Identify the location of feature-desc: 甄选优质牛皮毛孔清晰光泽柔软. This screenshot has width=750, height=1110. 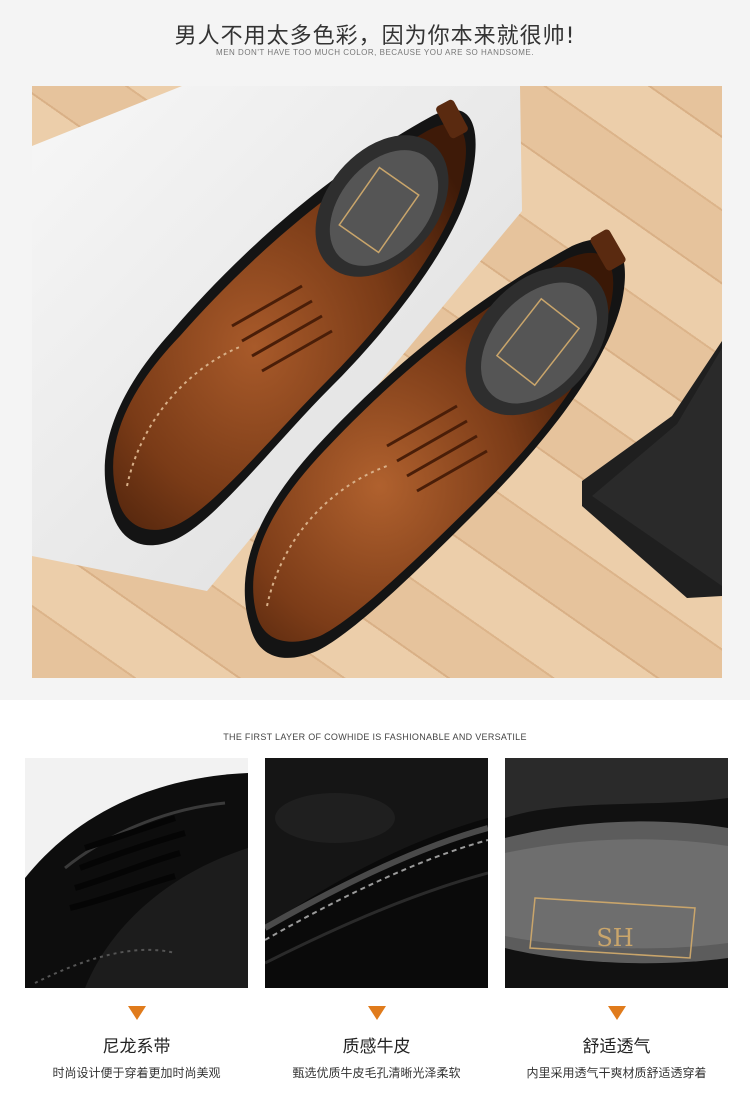
(376, 1073).